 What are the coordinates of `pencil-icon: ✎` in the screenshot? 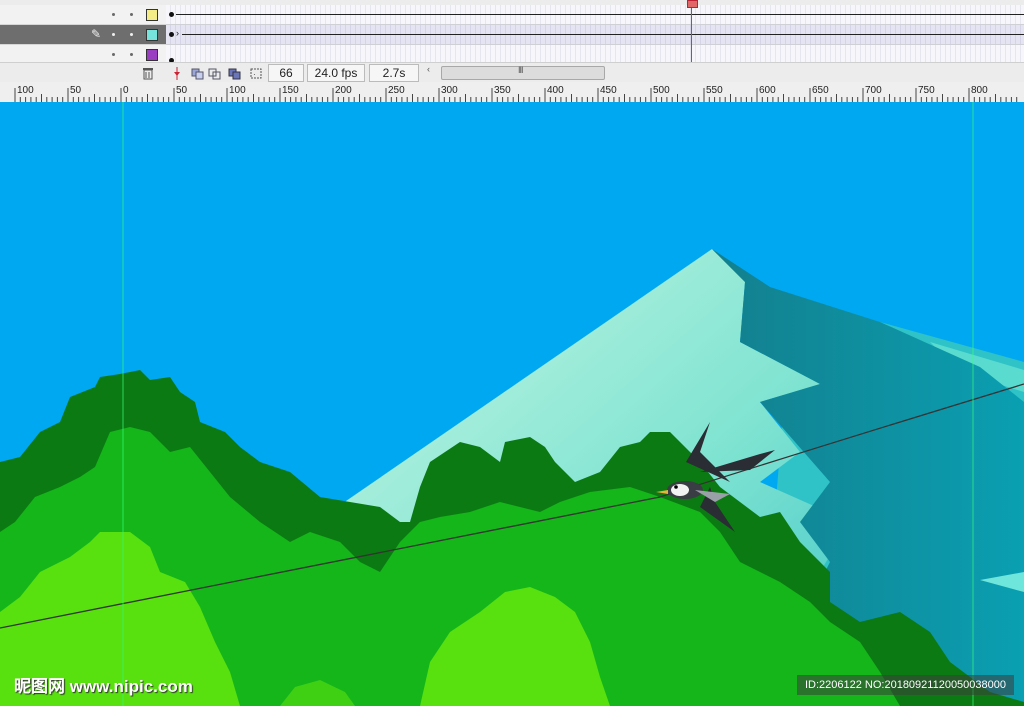 It's located at (96, 34).